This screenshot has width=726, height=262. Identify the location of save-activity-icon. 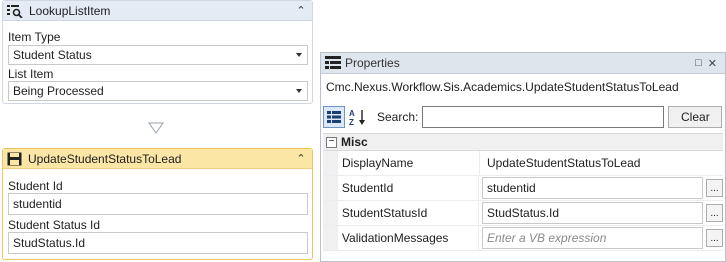
(14, 158).